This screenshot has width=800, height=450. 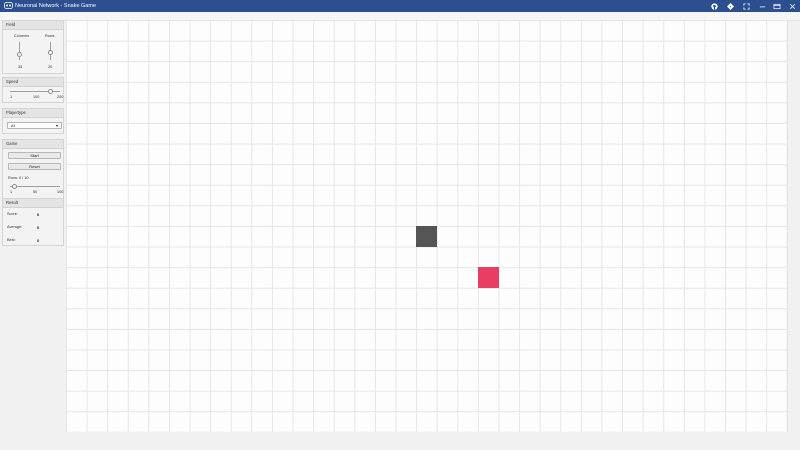 I want to click on app-logo-icon, so click(x=8, y=5).